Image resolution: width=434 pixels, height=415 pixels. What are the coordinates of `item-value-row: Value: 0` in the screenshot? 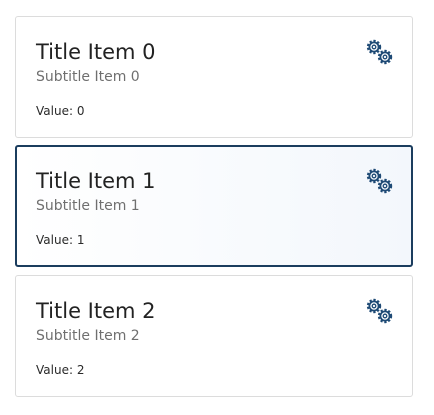 It's located at (60, 111).